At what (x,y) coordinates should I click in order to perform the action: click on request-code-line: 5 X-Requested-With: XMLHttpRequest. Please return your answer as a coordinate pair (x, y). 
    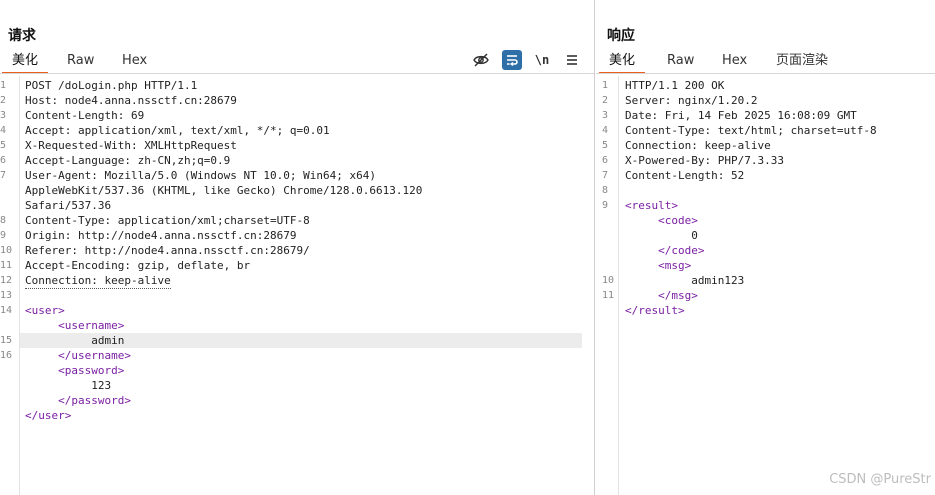
    Looking at the image, I should click on (297, 145).